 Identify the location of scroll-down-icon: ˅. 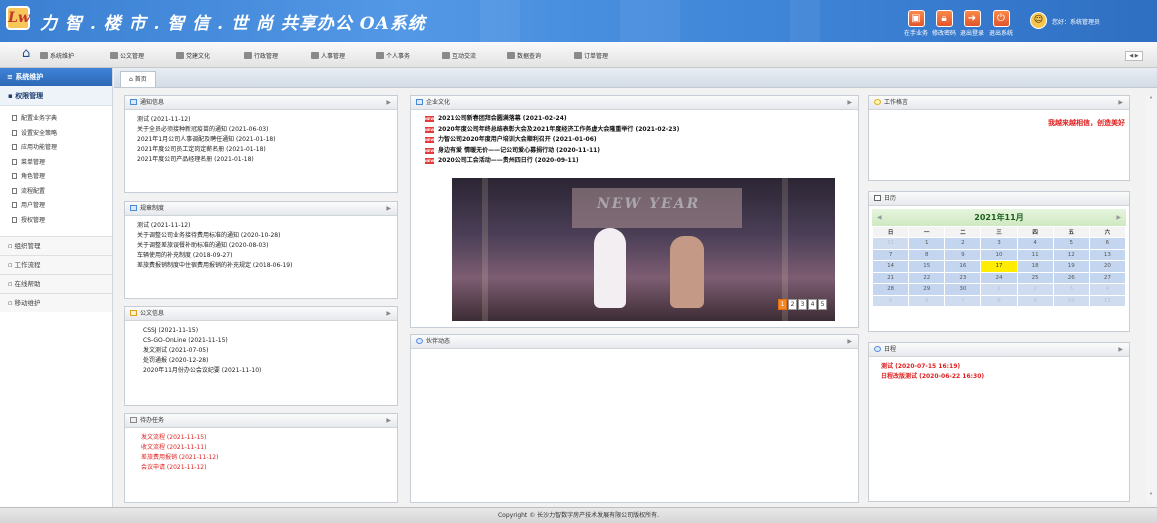
(1151, 497).